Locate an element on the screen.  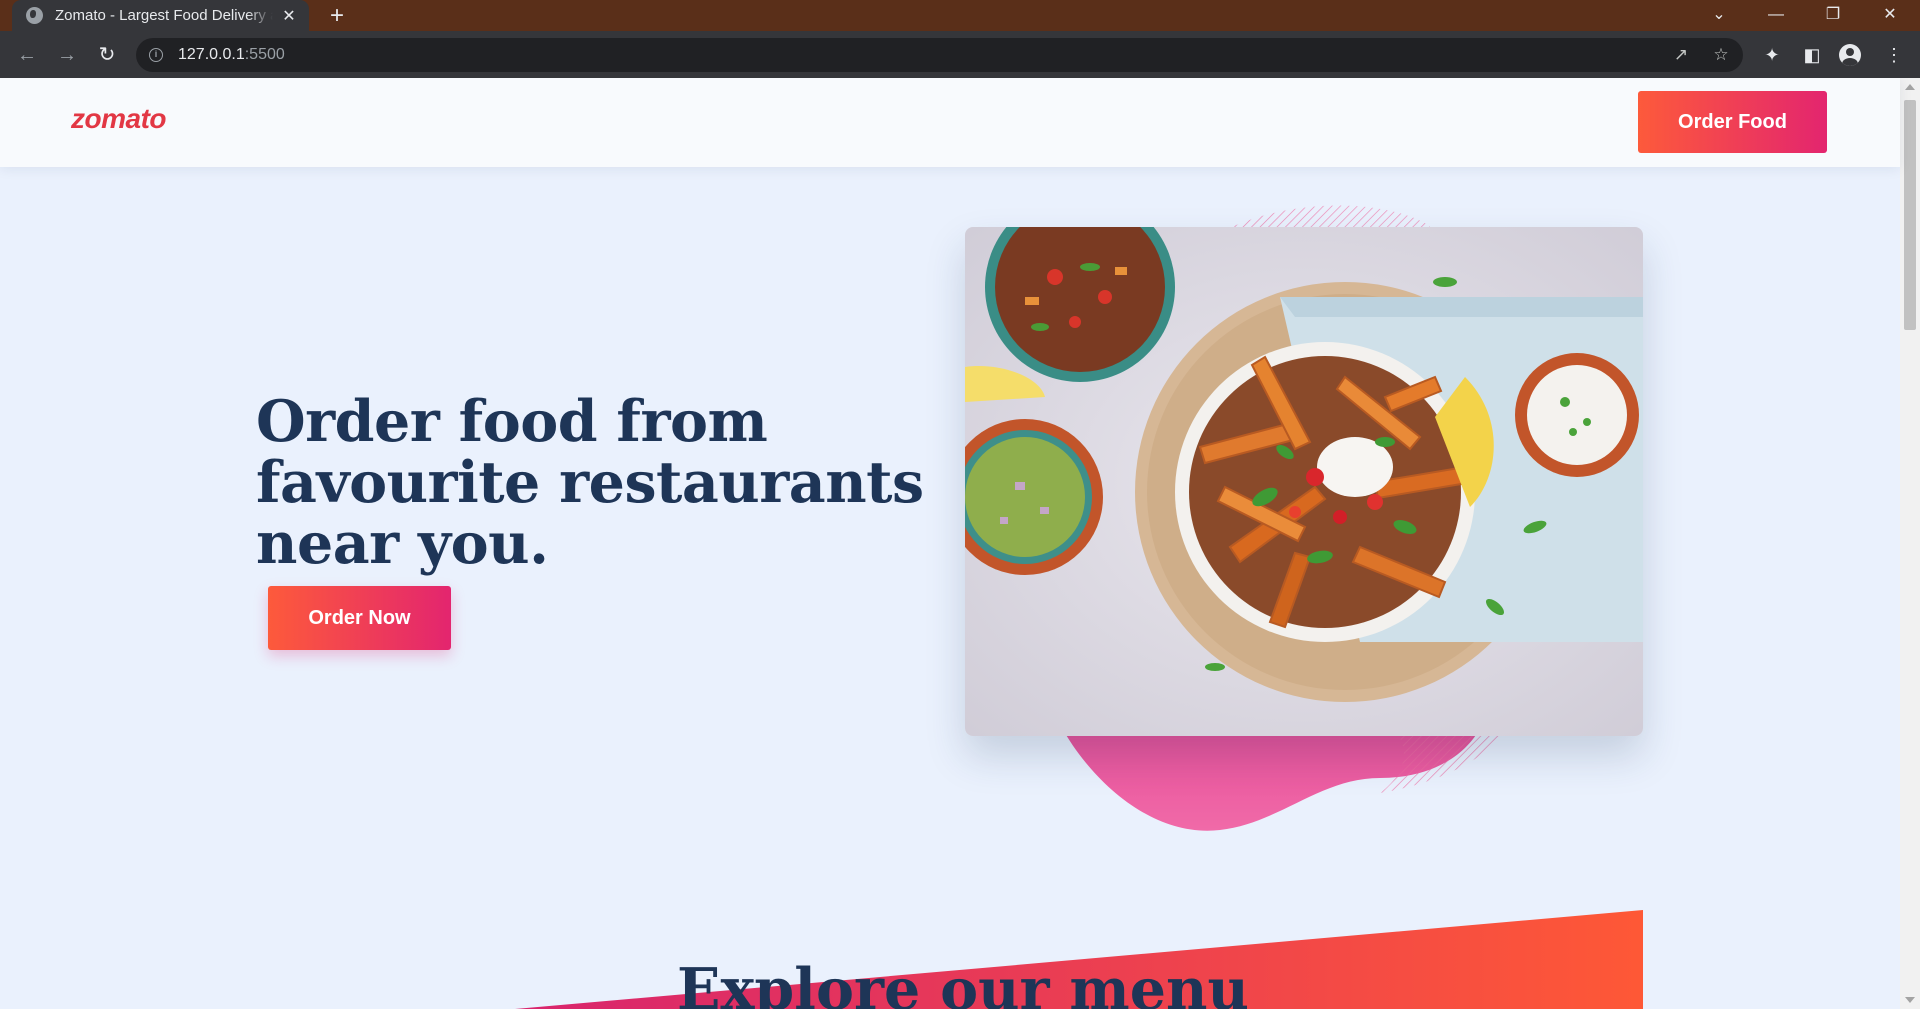
explore-menu-title: Explore our menu is located at coordinates (963, 982).